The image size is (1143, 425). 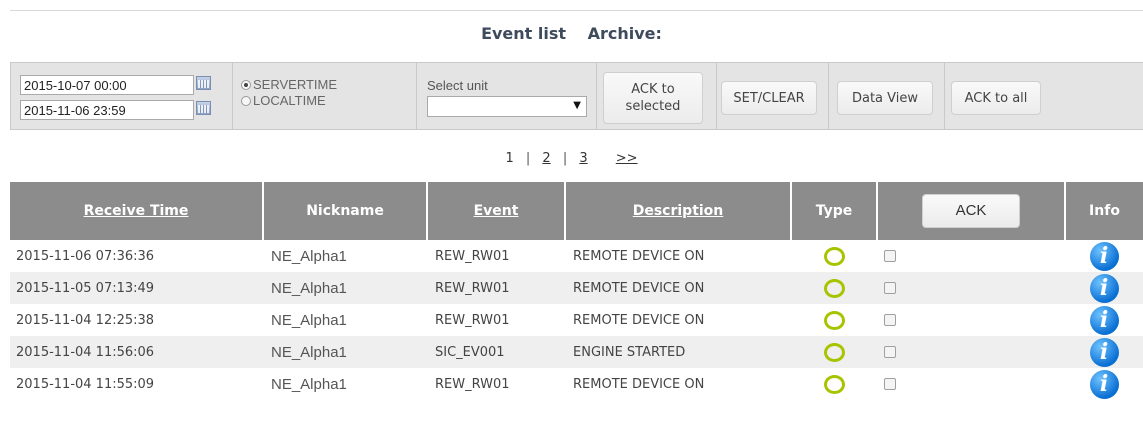 What do you see at coordinates (546, 158) in the screenshot?
I see `page-2-link: 2` at bounding box center [546, 158].